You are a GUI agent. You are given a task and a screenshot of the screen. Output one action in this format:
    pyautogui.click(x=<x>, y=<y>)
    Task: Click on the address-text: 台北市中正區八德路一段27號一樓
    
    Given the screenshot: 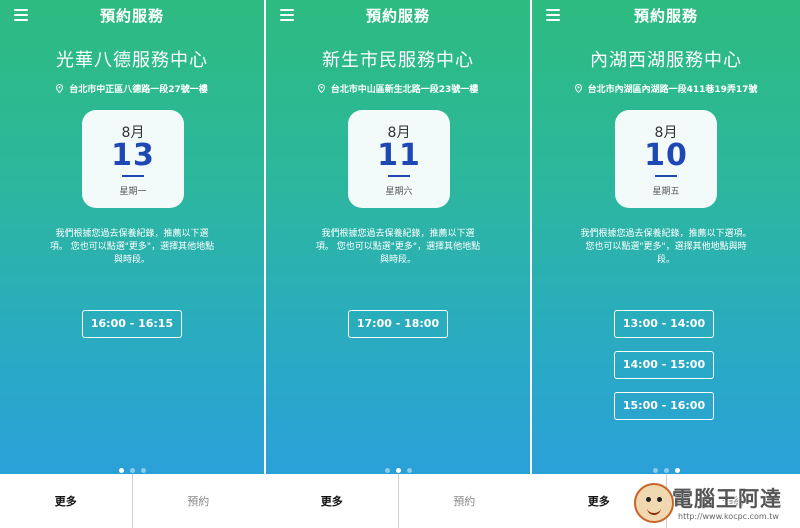 What is the action you would take?
    pyautogui.click(x=138, y=90)
    